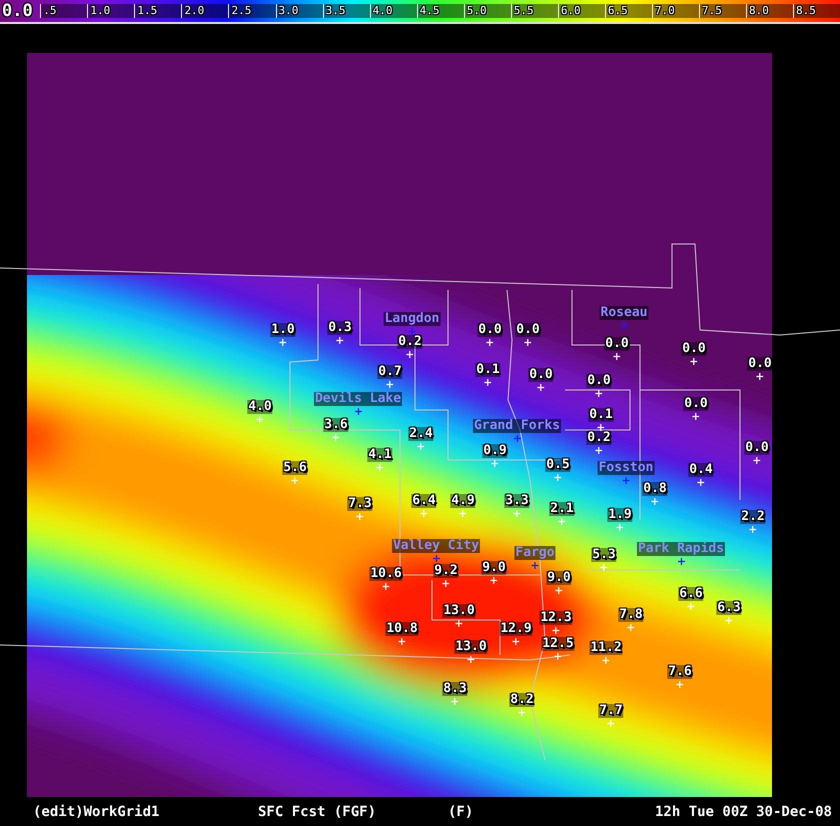 This screenshot has height=826, width=840. What do you see at coordinates (816, 11) in the screenshot?
I see `scale-label: 8.5` at bounding box center [816, 11].